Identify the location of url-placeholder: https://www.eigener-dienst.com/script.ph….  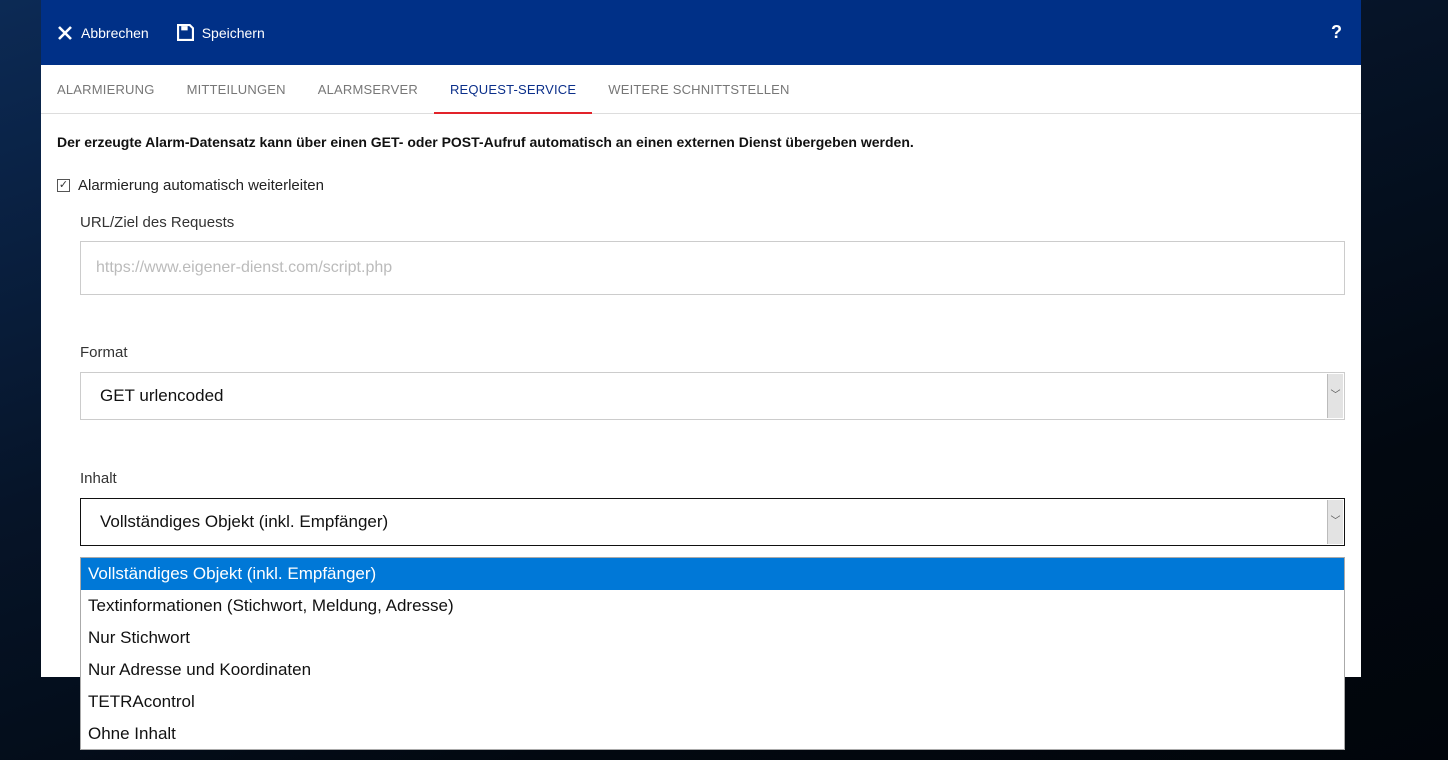
(244, 267).